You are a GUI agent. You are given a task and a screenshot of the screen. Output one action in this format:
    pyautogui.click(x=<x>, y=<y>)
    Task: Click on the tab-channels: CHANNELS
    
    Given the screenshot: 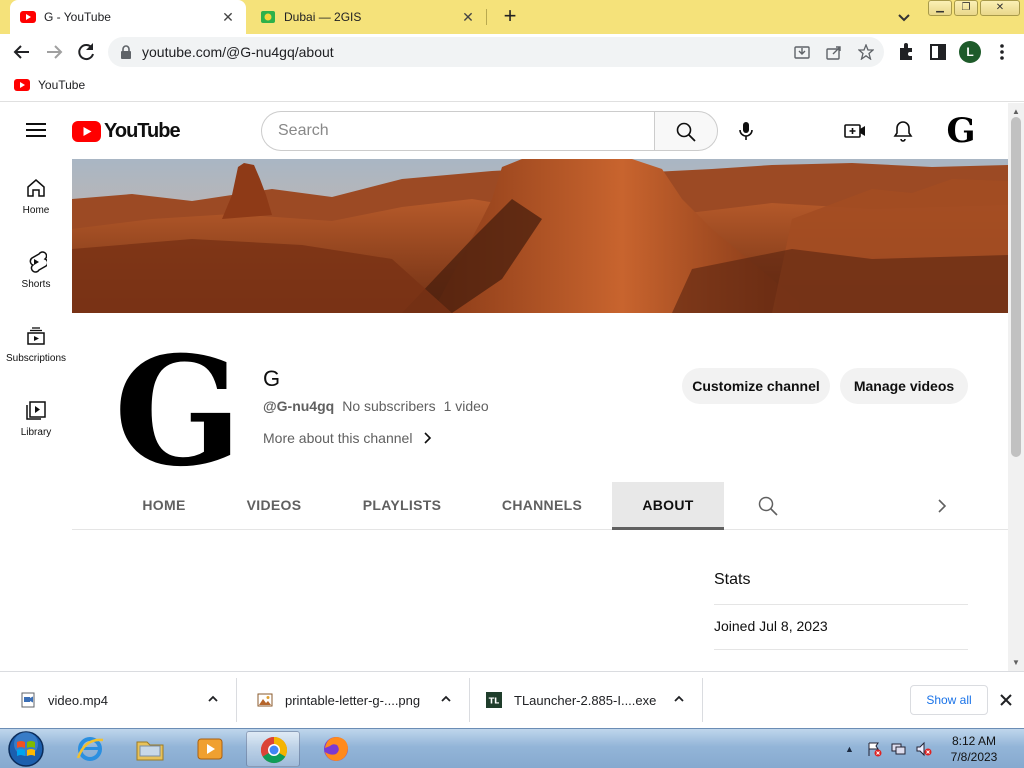 What is the action you would take?
    pyautogui.click(x=542, y=505)
    